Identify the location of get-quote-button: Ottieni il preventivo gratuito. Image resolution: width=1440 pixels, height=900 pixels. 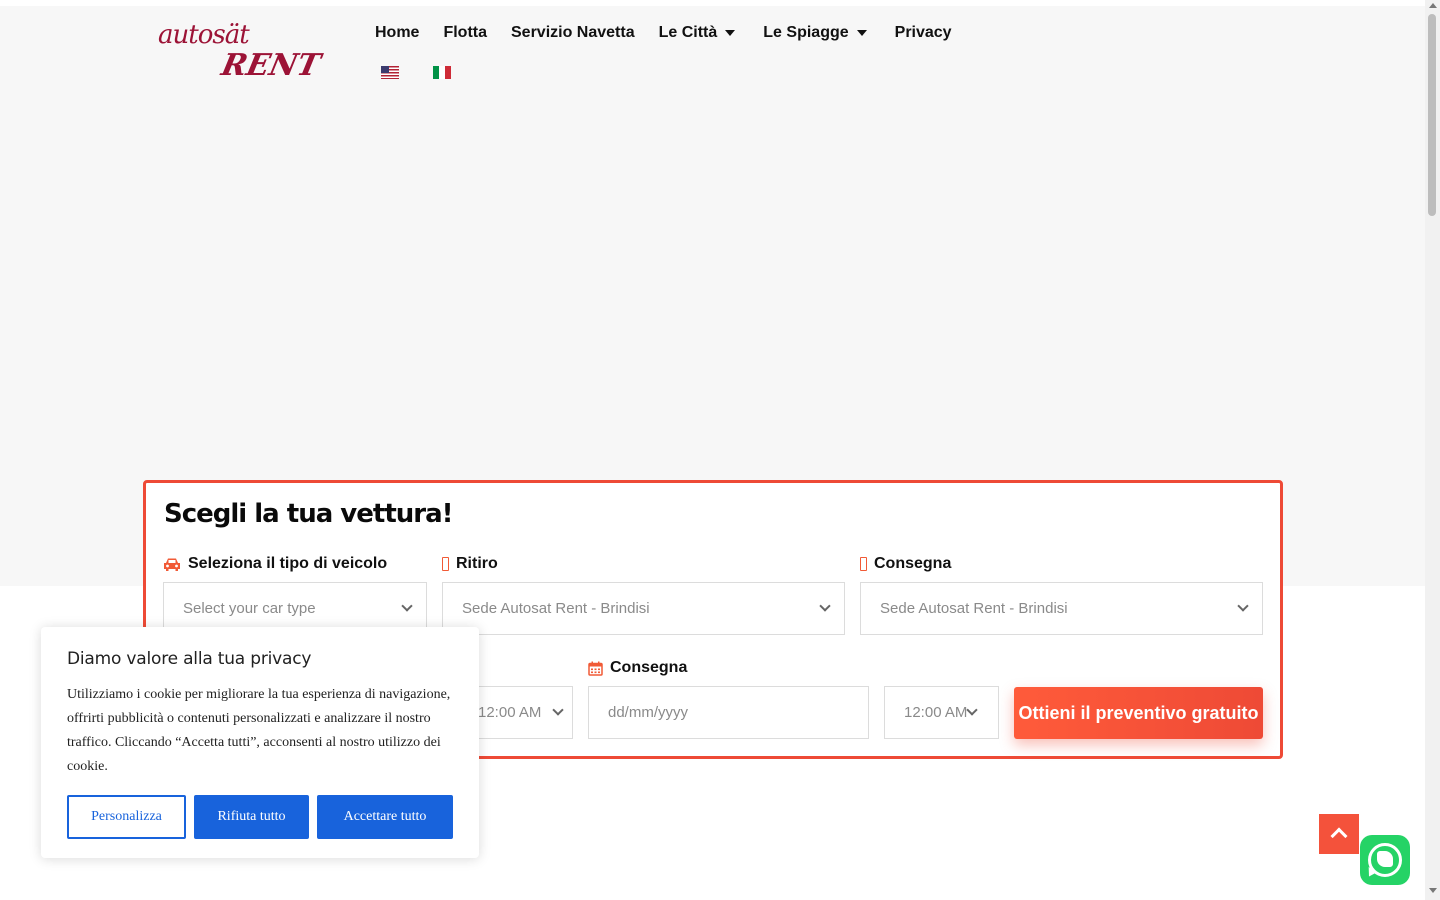
(1138, 713).